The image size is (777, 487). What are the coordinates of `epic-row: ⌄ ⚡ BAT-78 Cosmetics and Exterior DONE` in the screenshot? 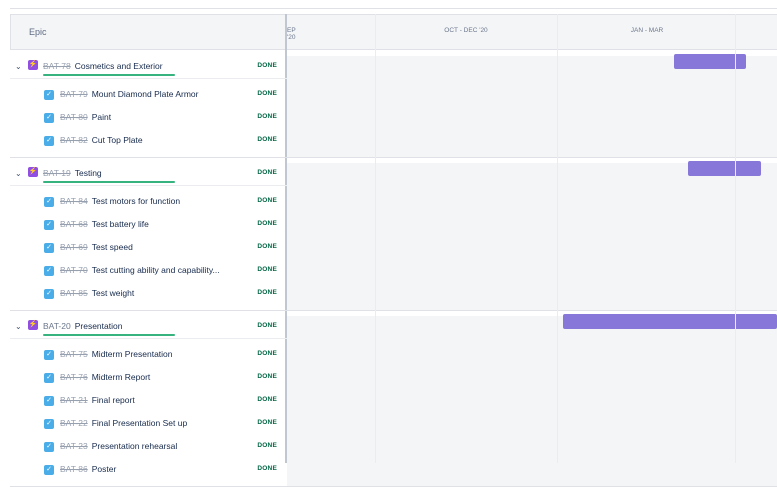 It's located at (148, 67).